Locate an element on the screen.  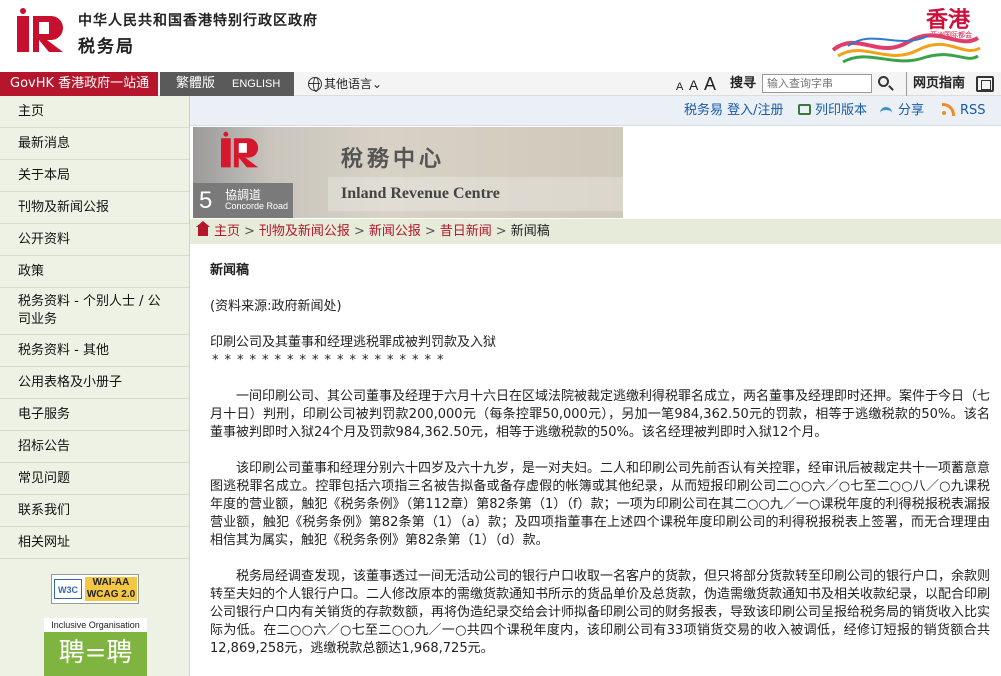
font-size-medium-button: A is located at coordinates (693, 85).